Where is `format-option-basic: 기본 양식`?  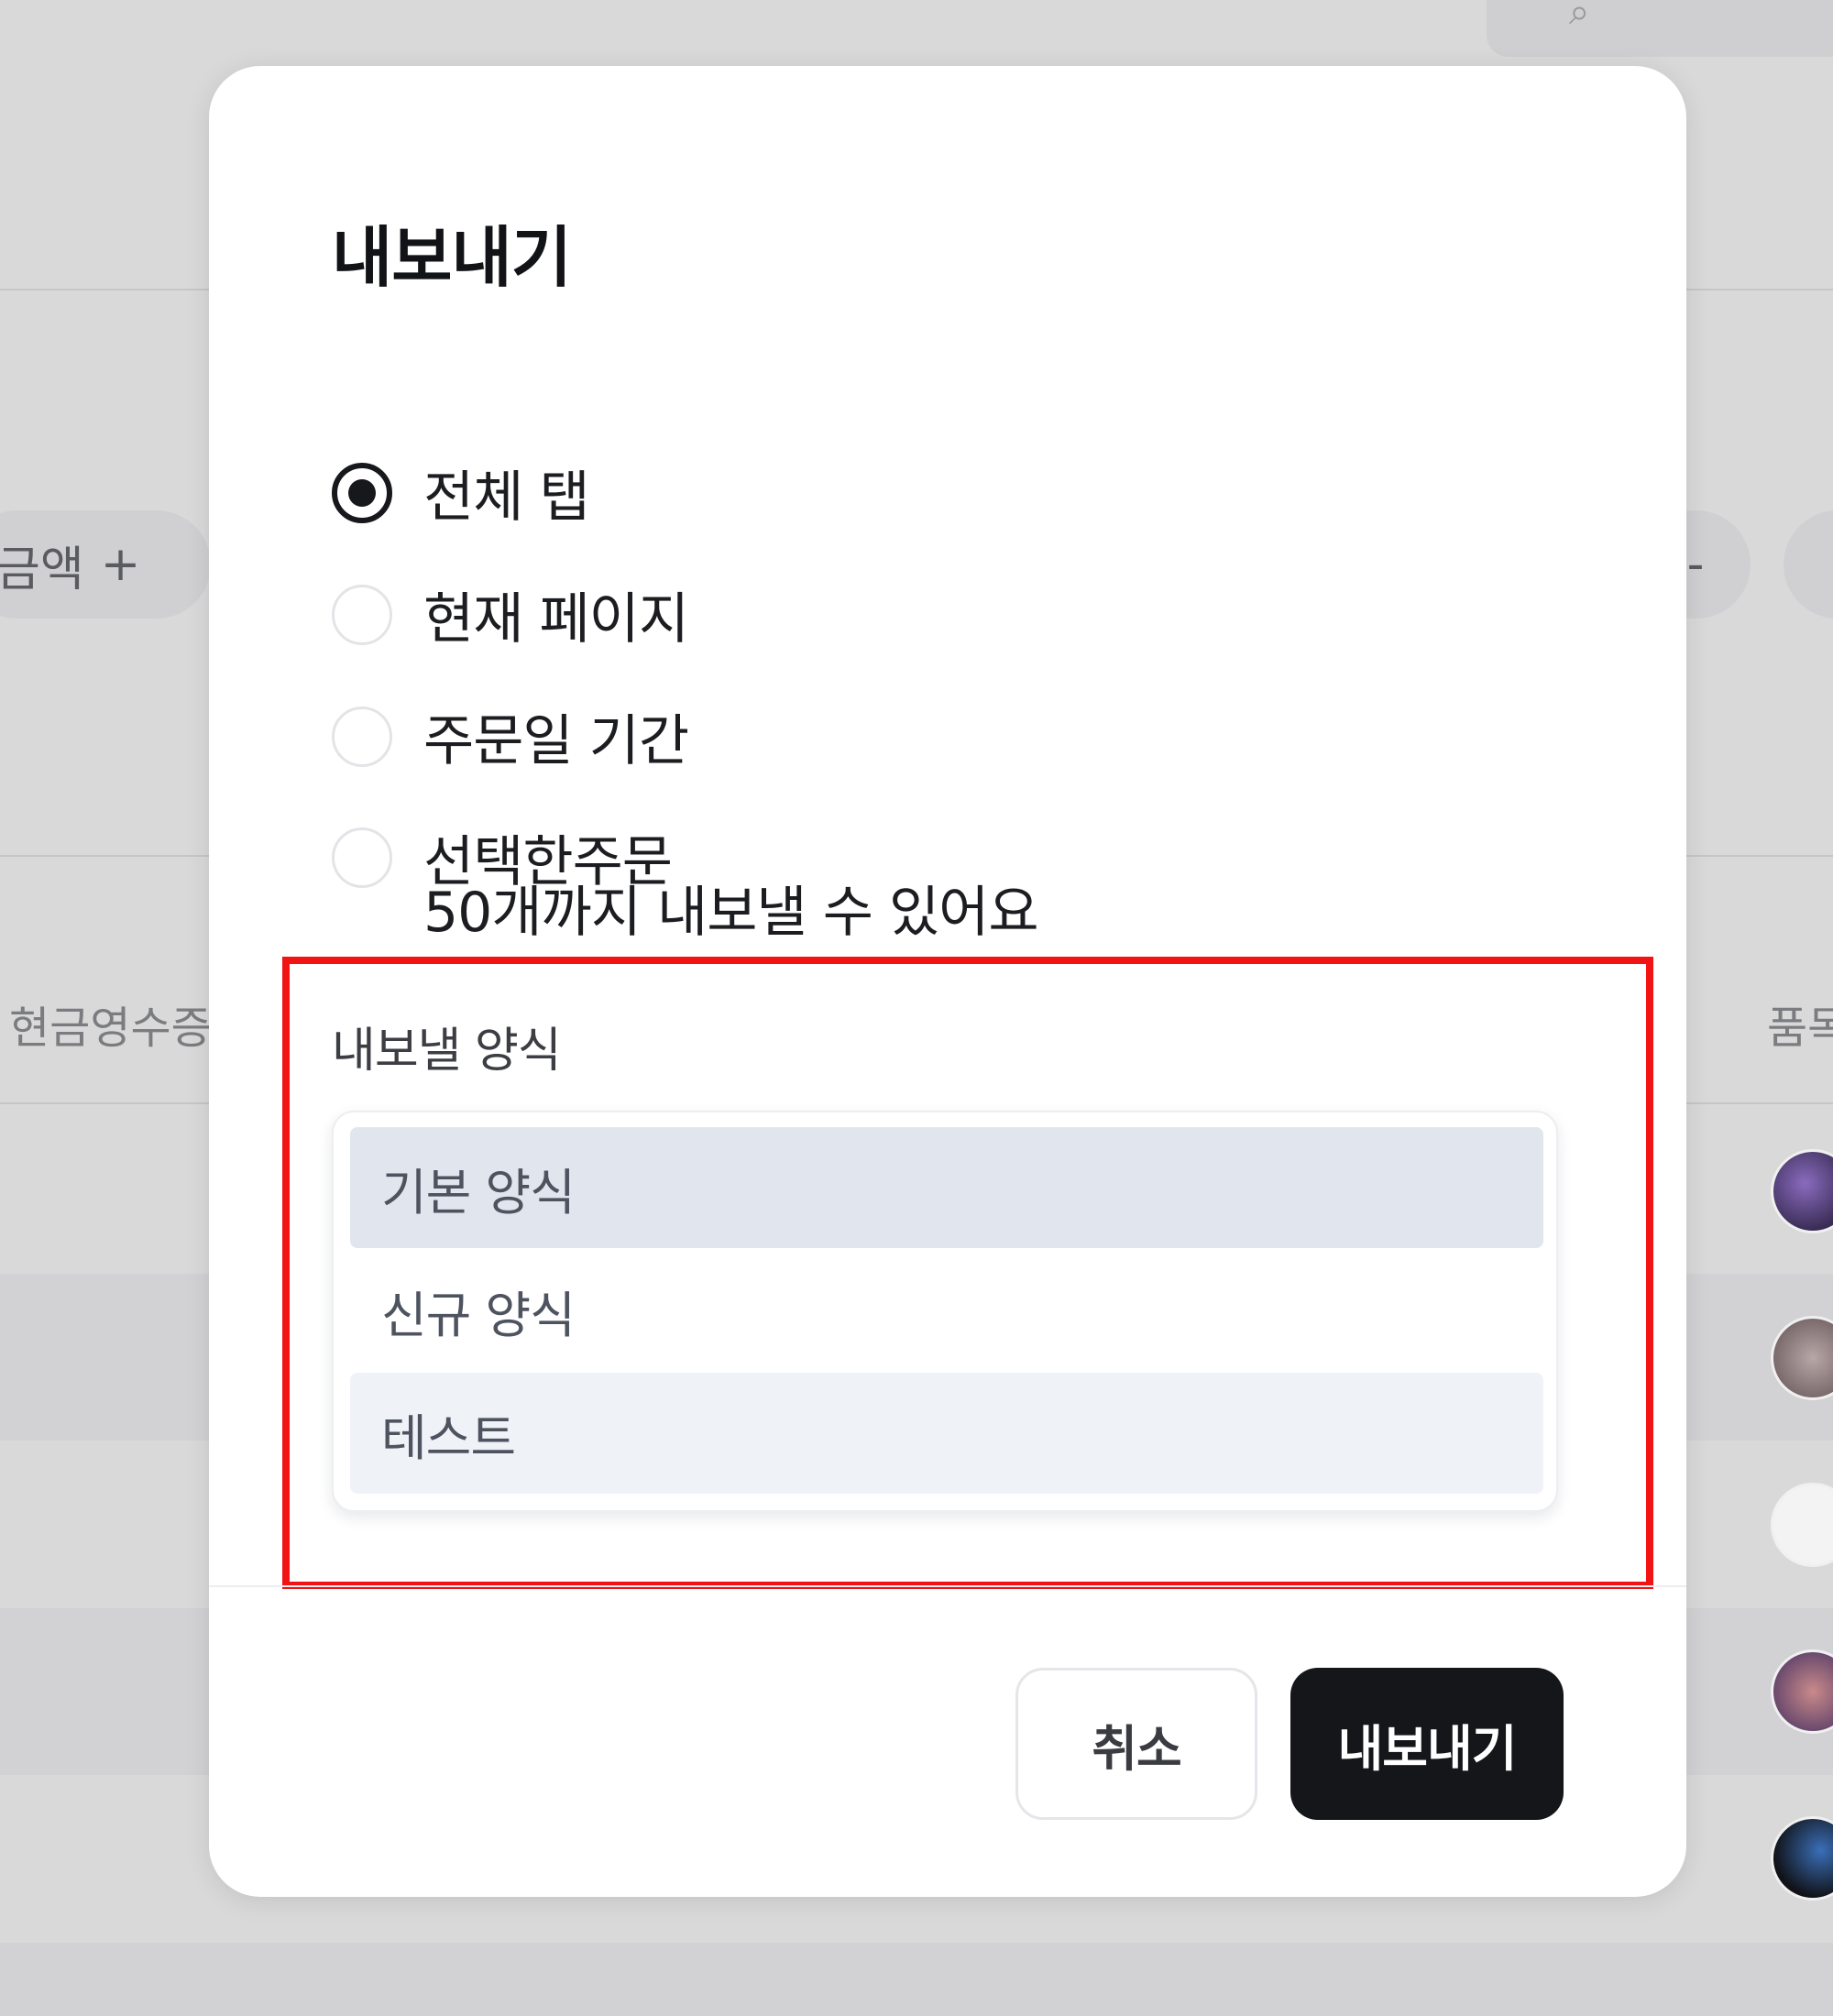 format-option-basic: 기본 양식 is located at coordinates (946, 1187).